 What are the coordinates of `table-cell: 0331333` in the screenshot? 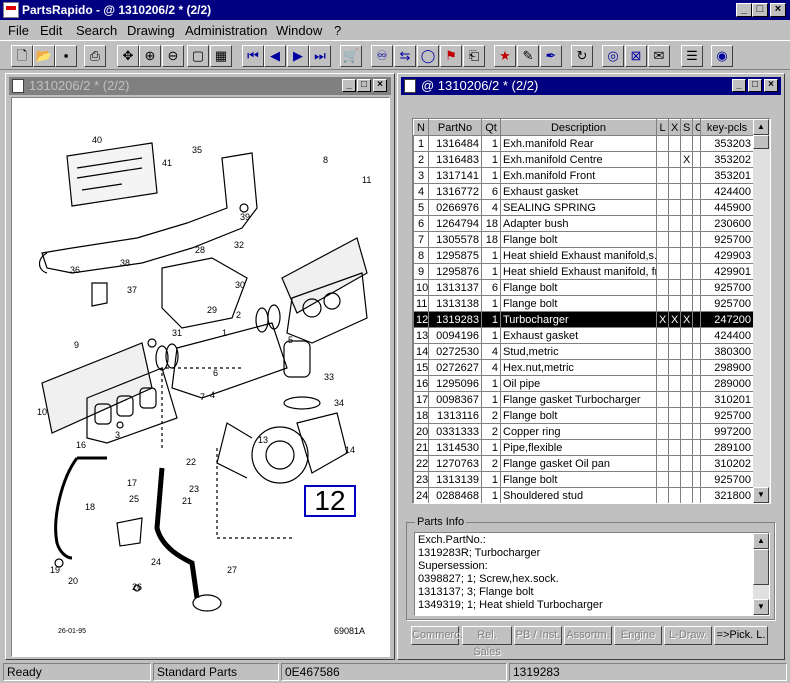 It's located at (455, 431).